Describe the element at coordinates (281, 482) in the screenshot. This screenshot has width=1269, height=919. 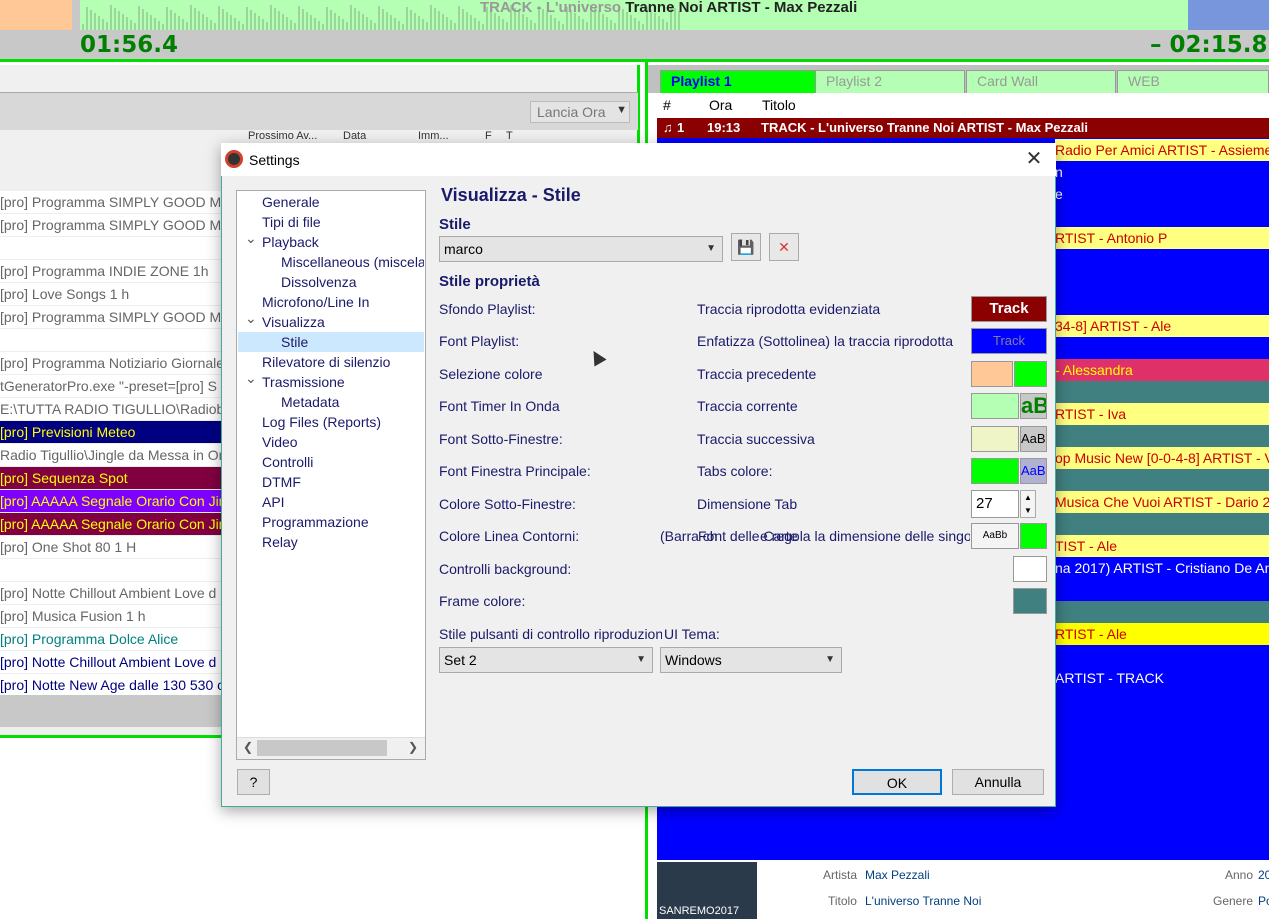
I see `tree-item: DTMF` at that location.